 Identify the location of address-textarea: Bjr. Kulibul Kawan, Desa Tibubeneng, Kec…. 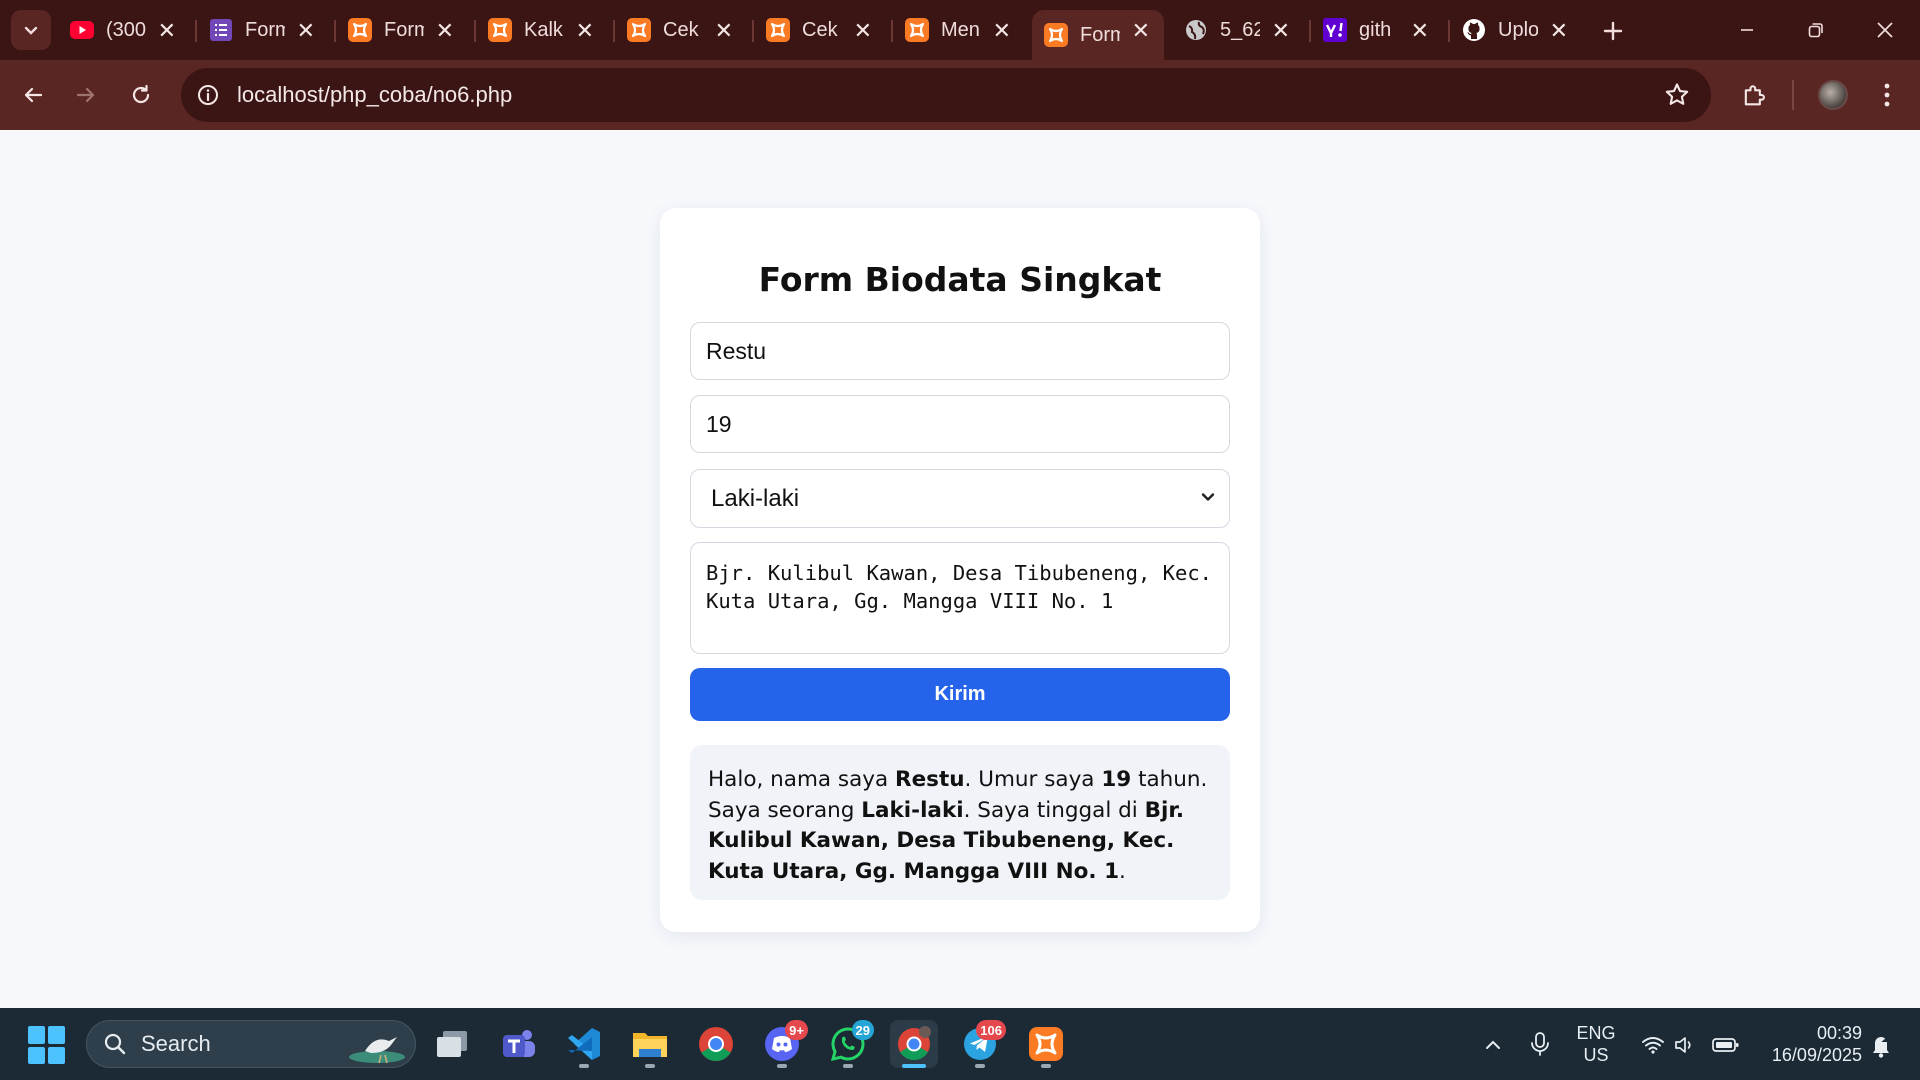
(960, 598).